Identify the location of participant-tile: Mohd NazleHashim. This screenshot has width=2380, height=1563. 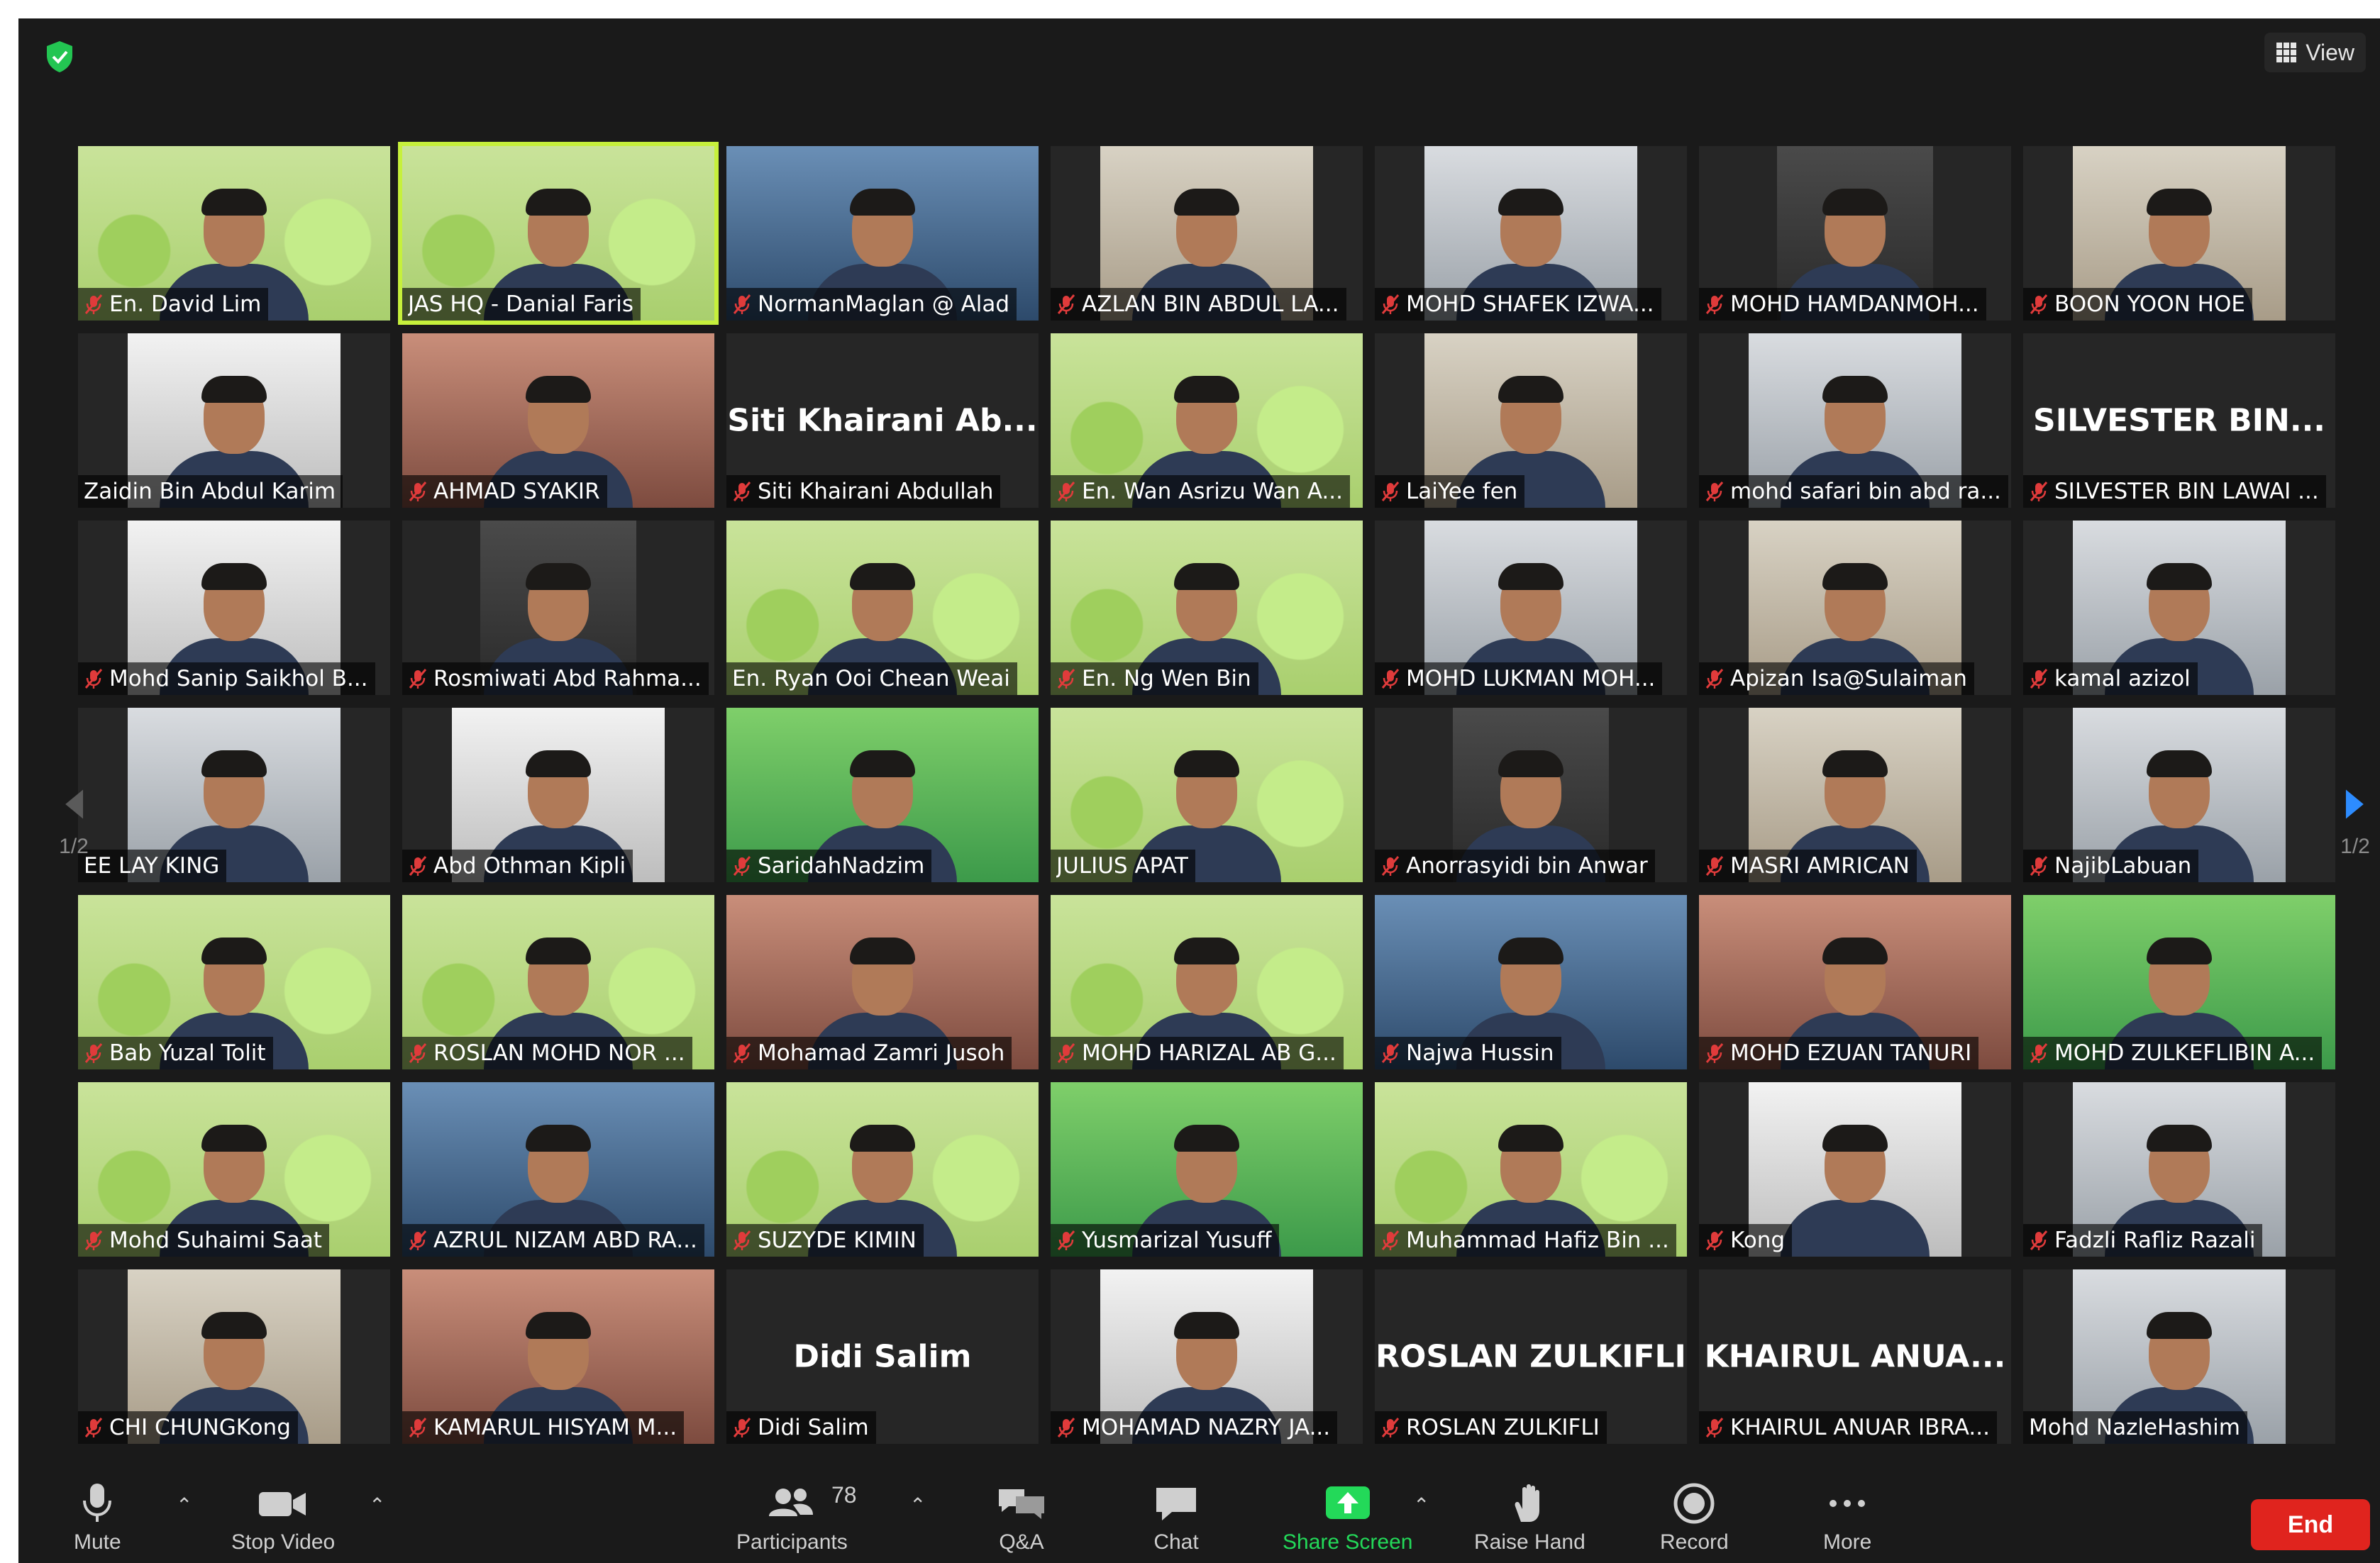
(2179, 1356).